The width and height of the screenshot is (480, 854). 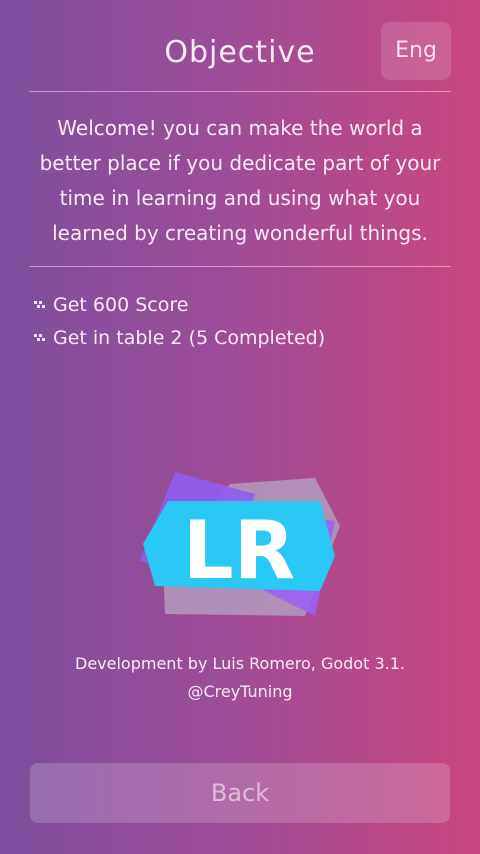 I want to click on objective-item: Get 600 Score, so click(x=243, y=304).